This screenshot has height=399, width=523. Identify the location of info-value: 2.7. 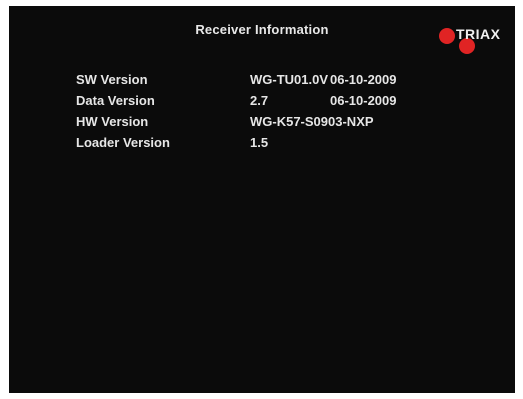
(259, 100).